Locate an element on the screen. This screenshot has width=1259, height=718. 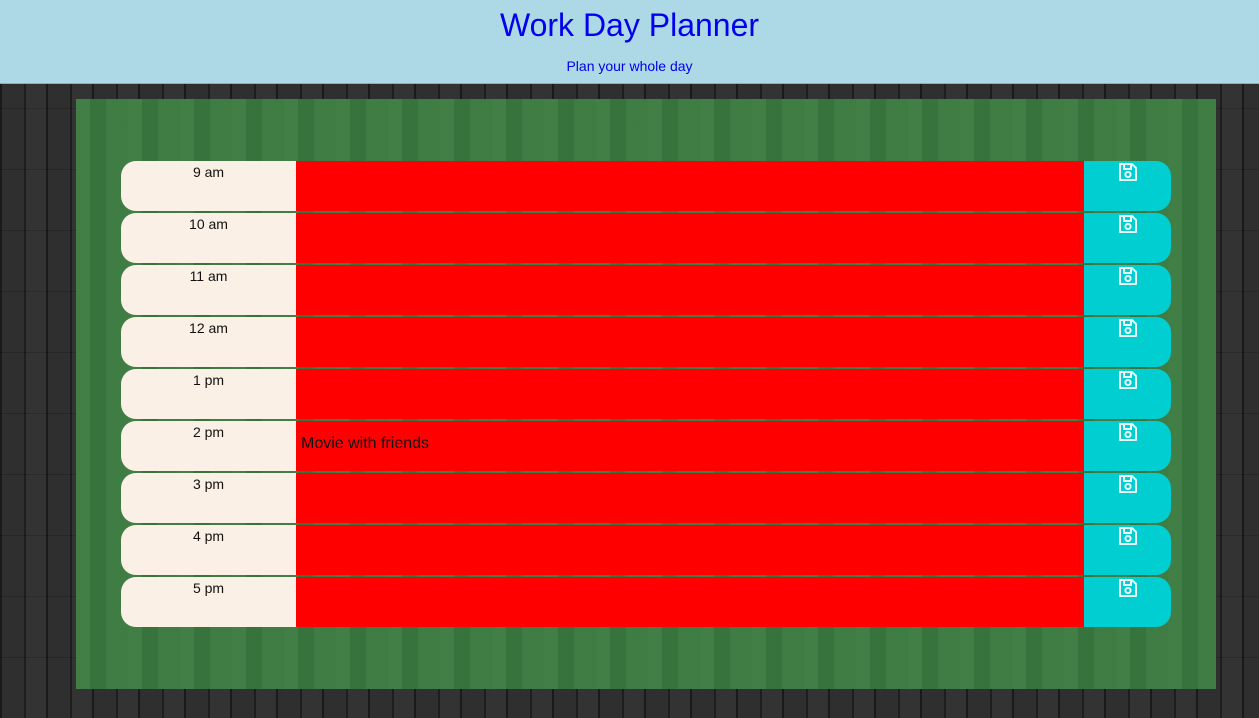
page-title: Work Day Planner is located at coordinates (629, 25).